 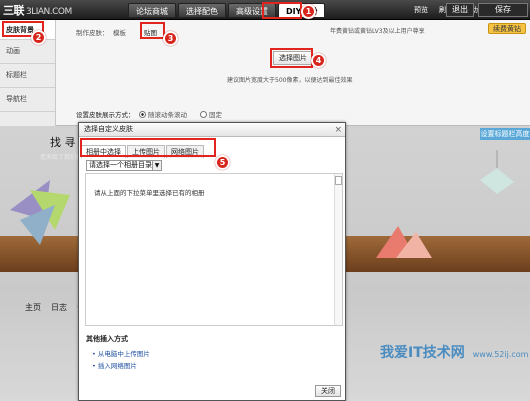 What do you see at coordinates (33, 307) in the screenshot?
I see `nav-home: 主页` at bounding box center [33, 307].